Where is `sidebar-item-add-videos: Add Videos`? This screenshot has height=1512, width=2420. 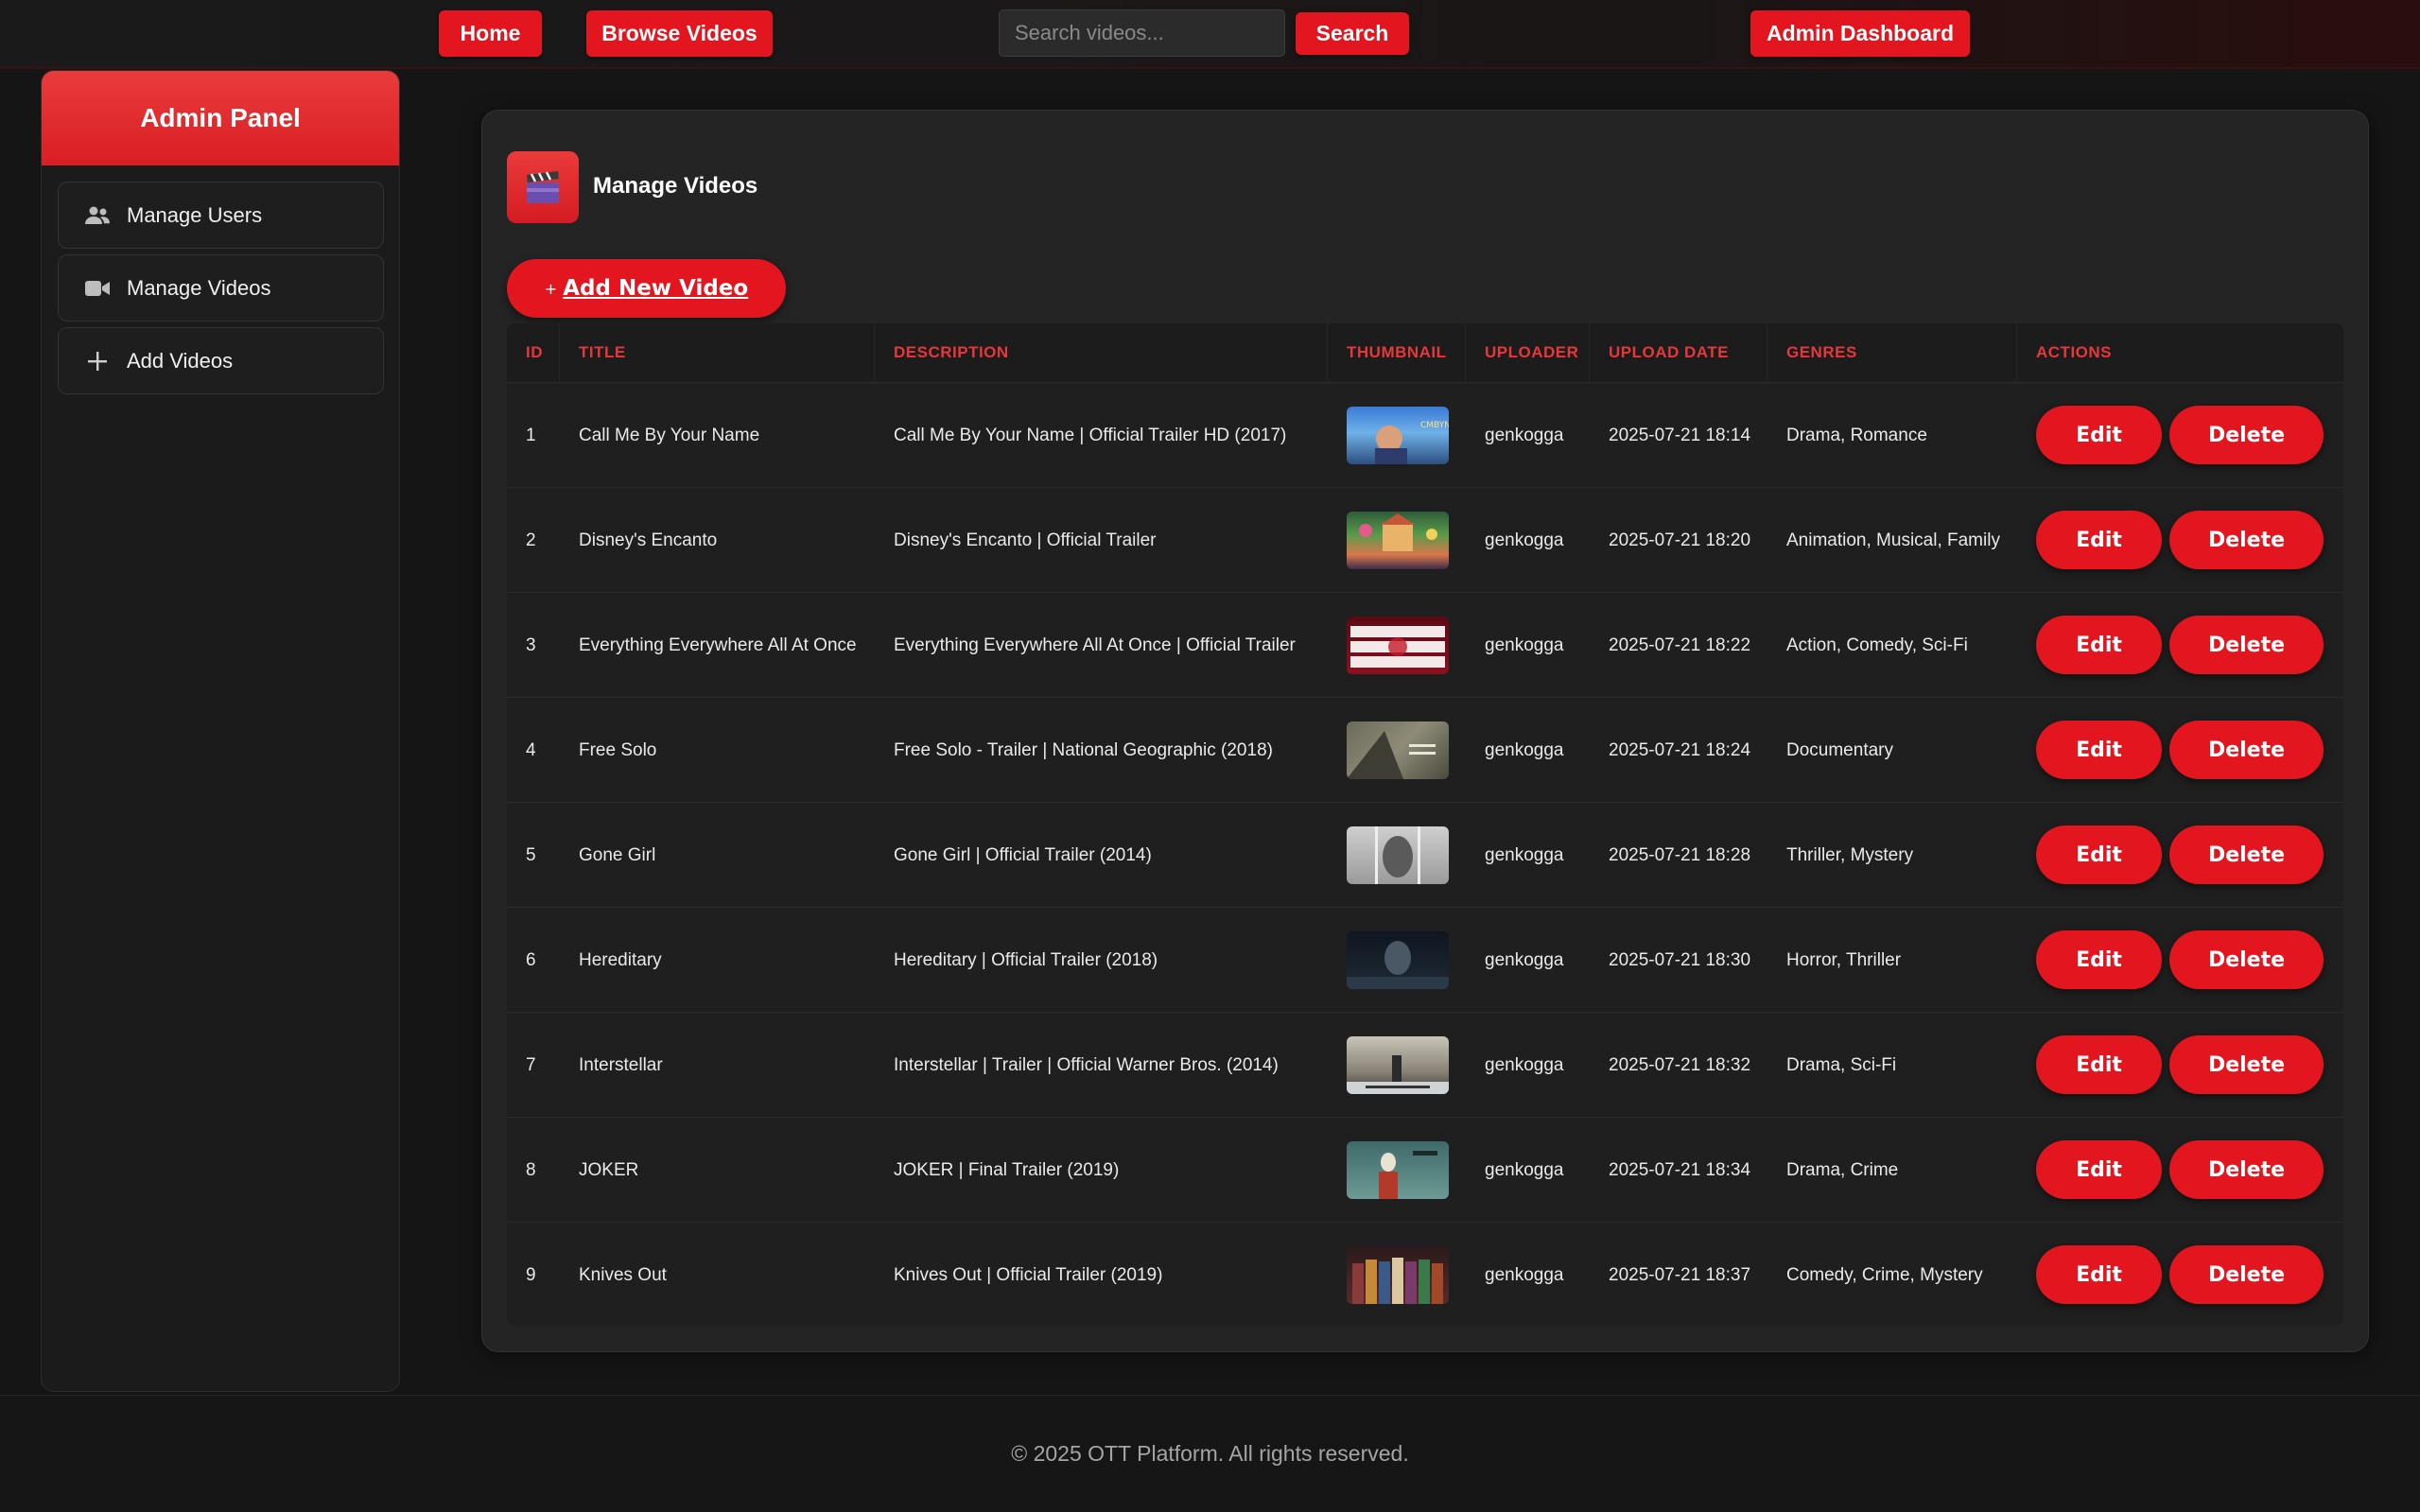
sidebar-item-add-videos: Add Videos is located at coordinates (221, 360).